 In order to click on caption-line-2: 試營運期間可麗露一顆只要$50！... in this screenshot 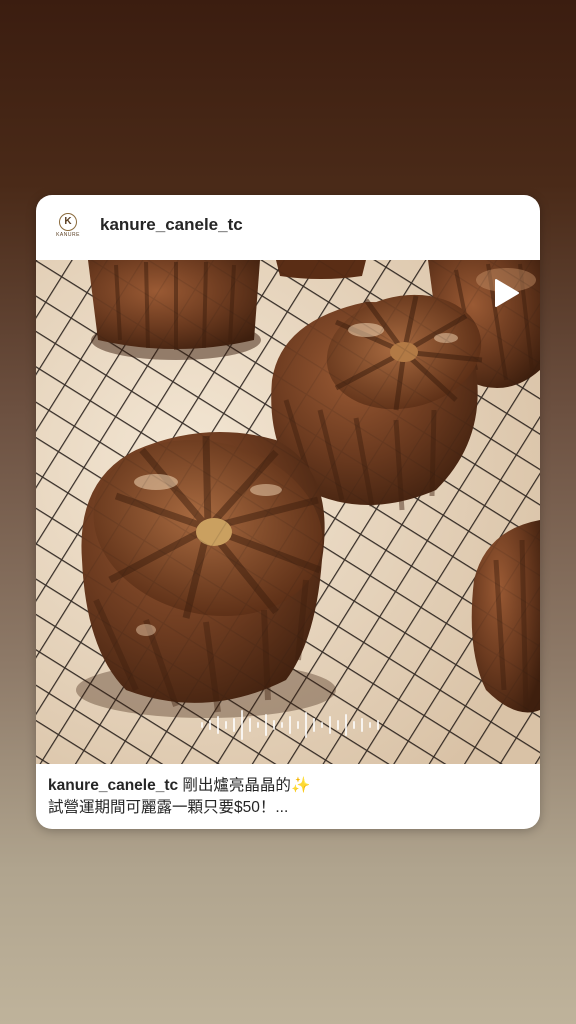, I will do `click(168, 807)`.